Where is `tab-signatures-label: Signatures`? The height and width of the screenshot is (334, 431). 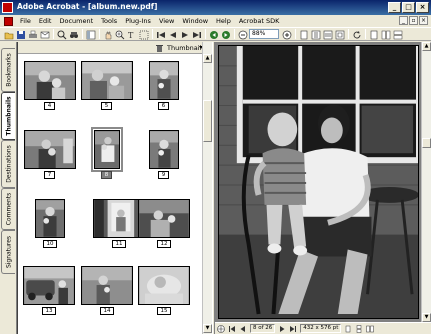 tab-signatures-label: Signatures is located at coordinates (8, 252).